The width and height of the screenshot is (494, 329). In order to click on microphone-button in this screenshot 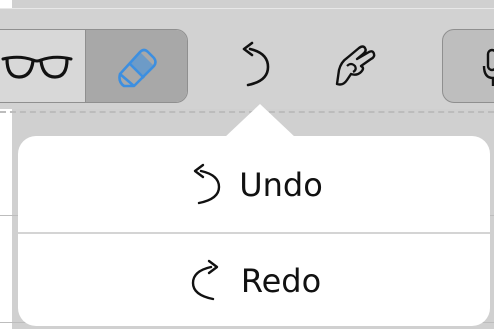, I will do `click(468, 66)`.